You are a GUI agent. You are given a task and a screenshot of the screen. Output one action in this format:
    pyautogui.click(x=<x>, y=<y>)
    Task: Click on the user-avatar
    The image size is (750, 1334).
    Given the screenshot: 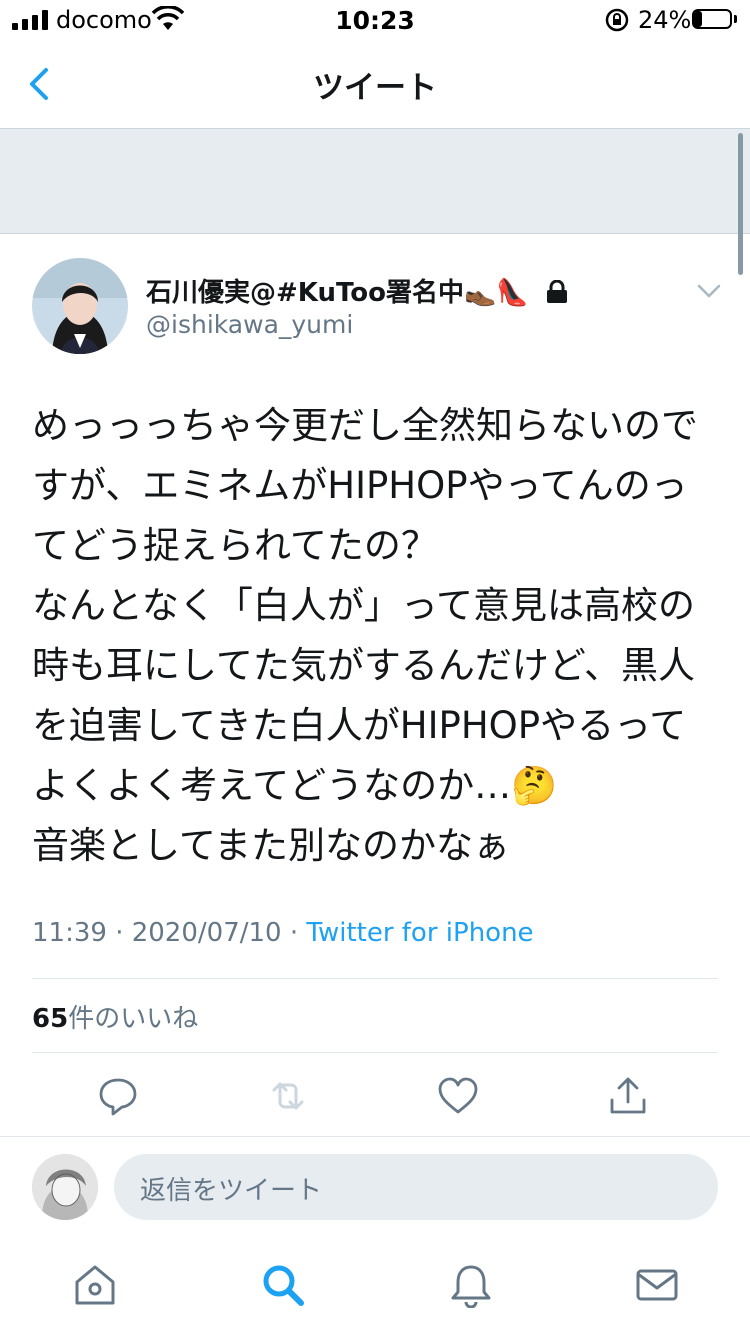 What is the action you would take?
    pyautogui.click(x=65, y=1187)
    